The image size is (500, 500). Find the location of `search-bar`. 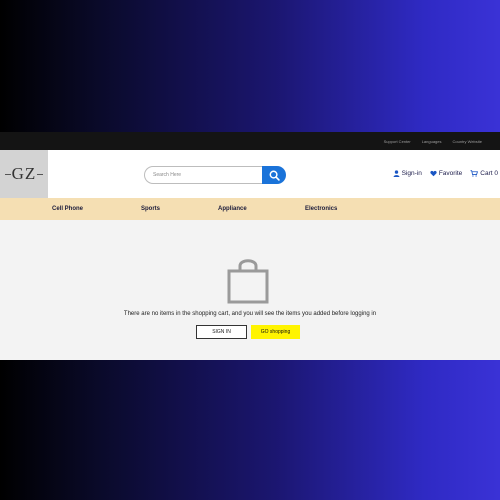

search-bar is located at coordinates (215, 175).